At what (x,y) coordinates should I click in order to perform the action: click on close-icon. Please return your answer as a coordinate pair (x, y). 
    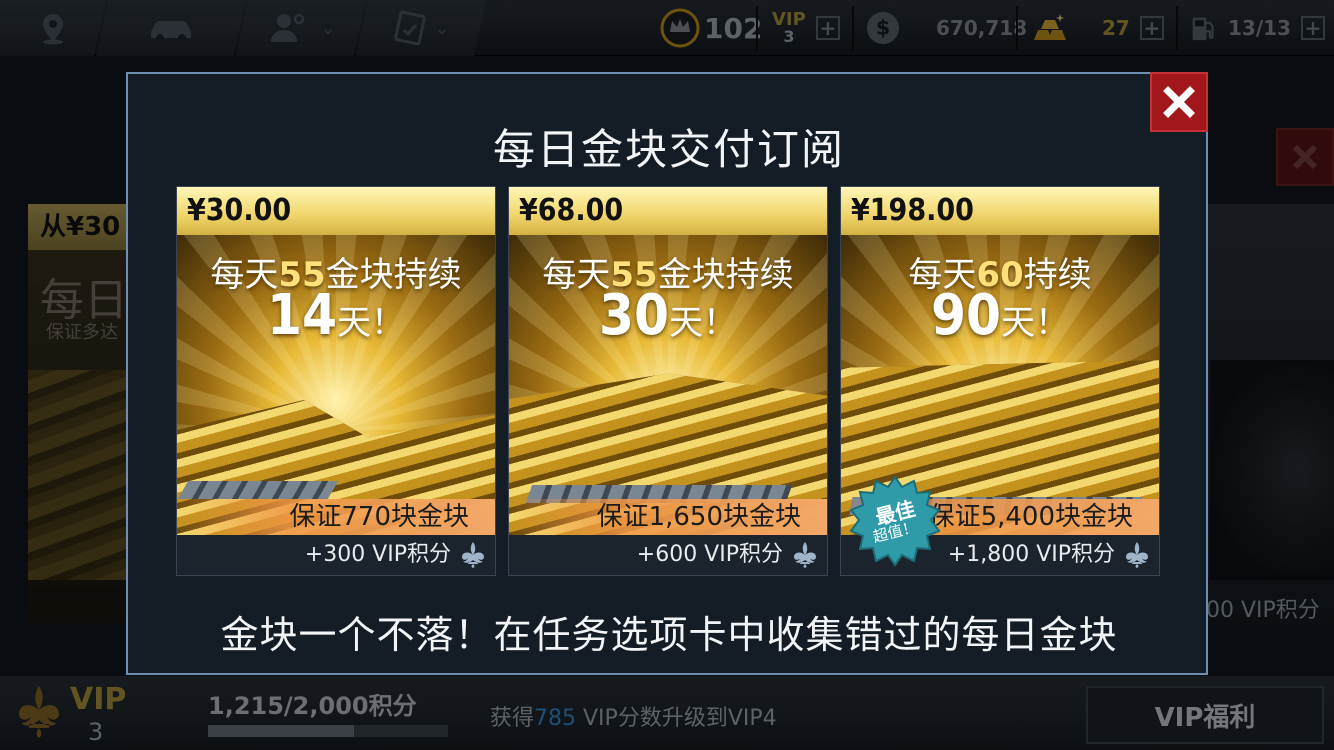
    Looking at the image, I should click on (1179, 102).